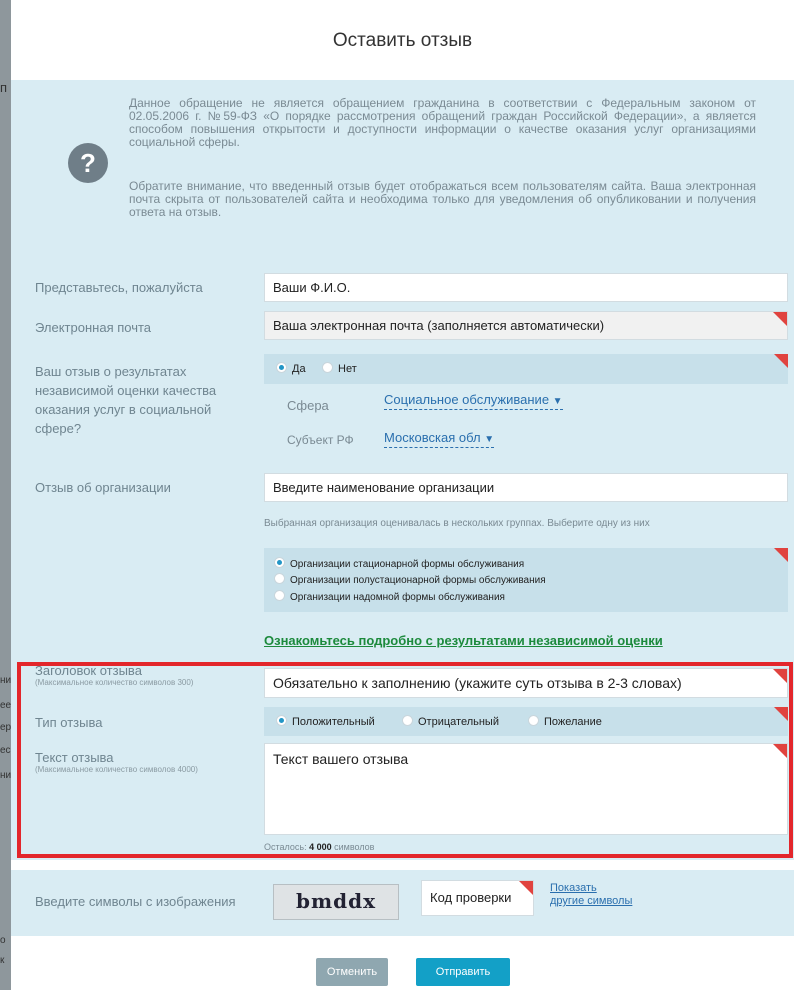 This screenshot has width=794, height=990. I want to click on evaluation-yes-label: Да, so click(299, 369).